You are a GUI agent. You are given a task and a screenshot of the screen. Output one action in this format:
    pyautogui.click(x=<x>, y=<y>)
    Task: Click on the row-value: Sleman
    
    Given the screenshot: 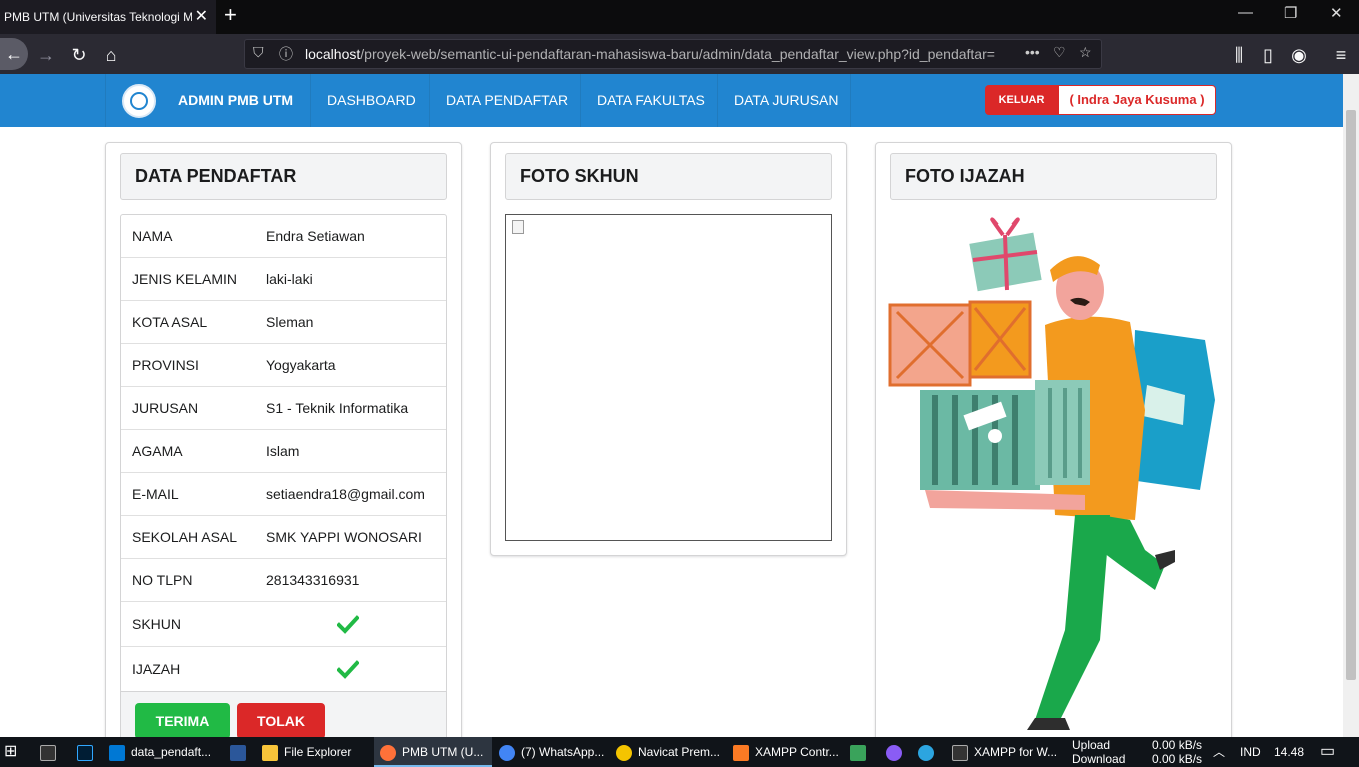 What is the action you would take?
    pyautogui.click(x=290, y=322)
    